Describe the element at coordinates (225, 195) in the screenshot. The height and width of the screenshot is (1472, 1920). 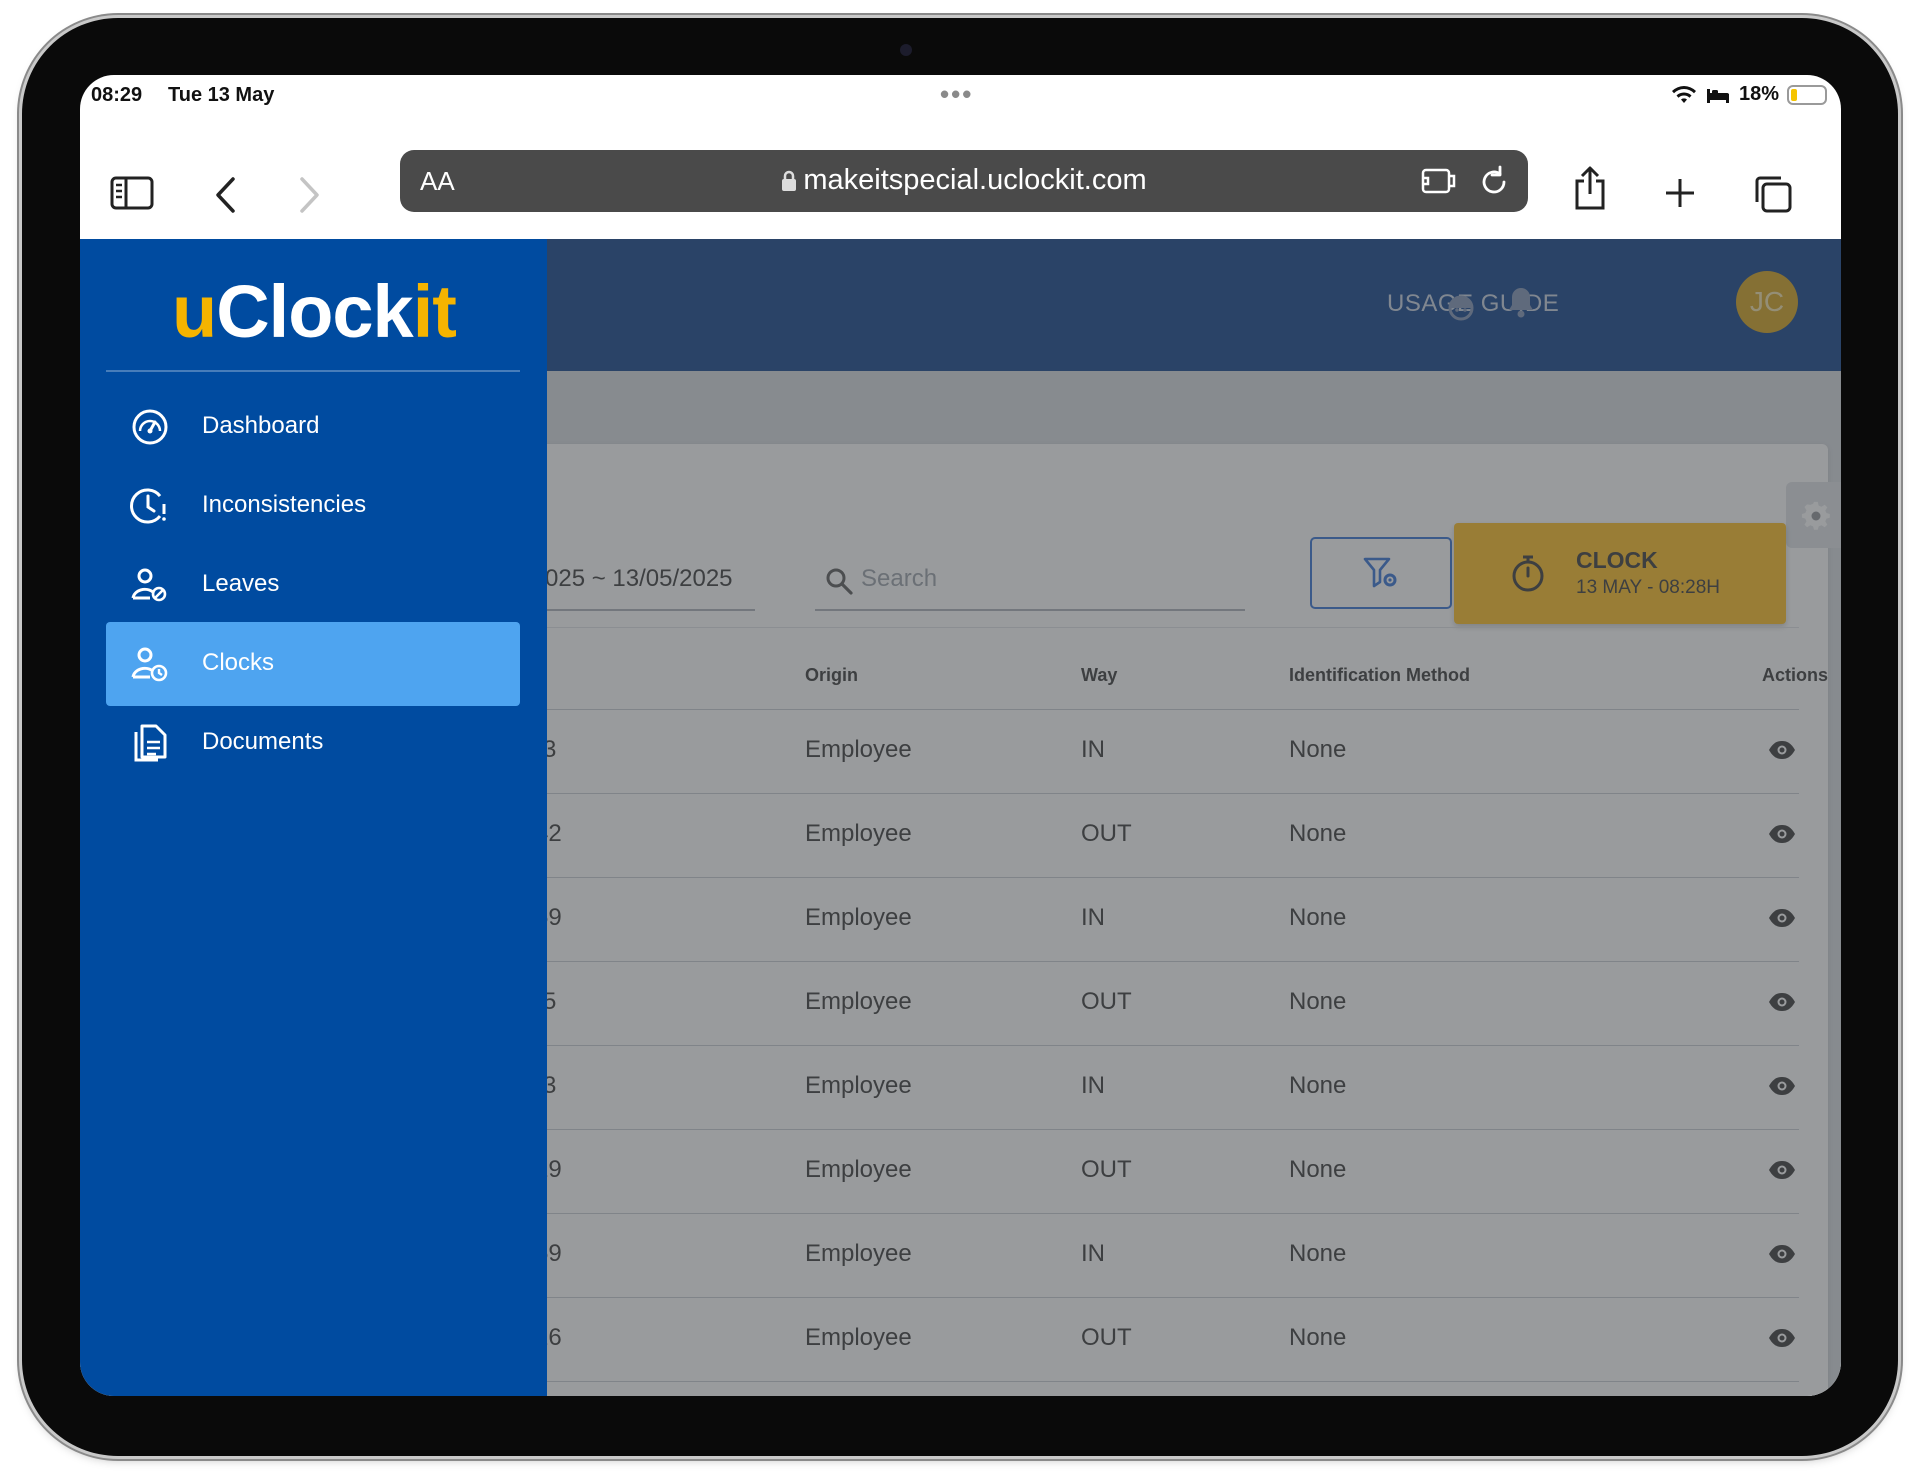
I see `back-icon` at that location.